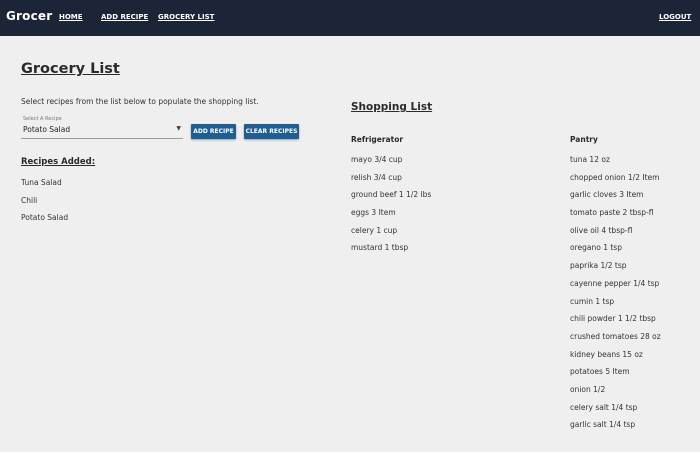  What do you see at coordinates (613, 319) in the screenshot?
I see `list-item: chili powder 1 1/2 tbsp` at bounding box center [613, 319].